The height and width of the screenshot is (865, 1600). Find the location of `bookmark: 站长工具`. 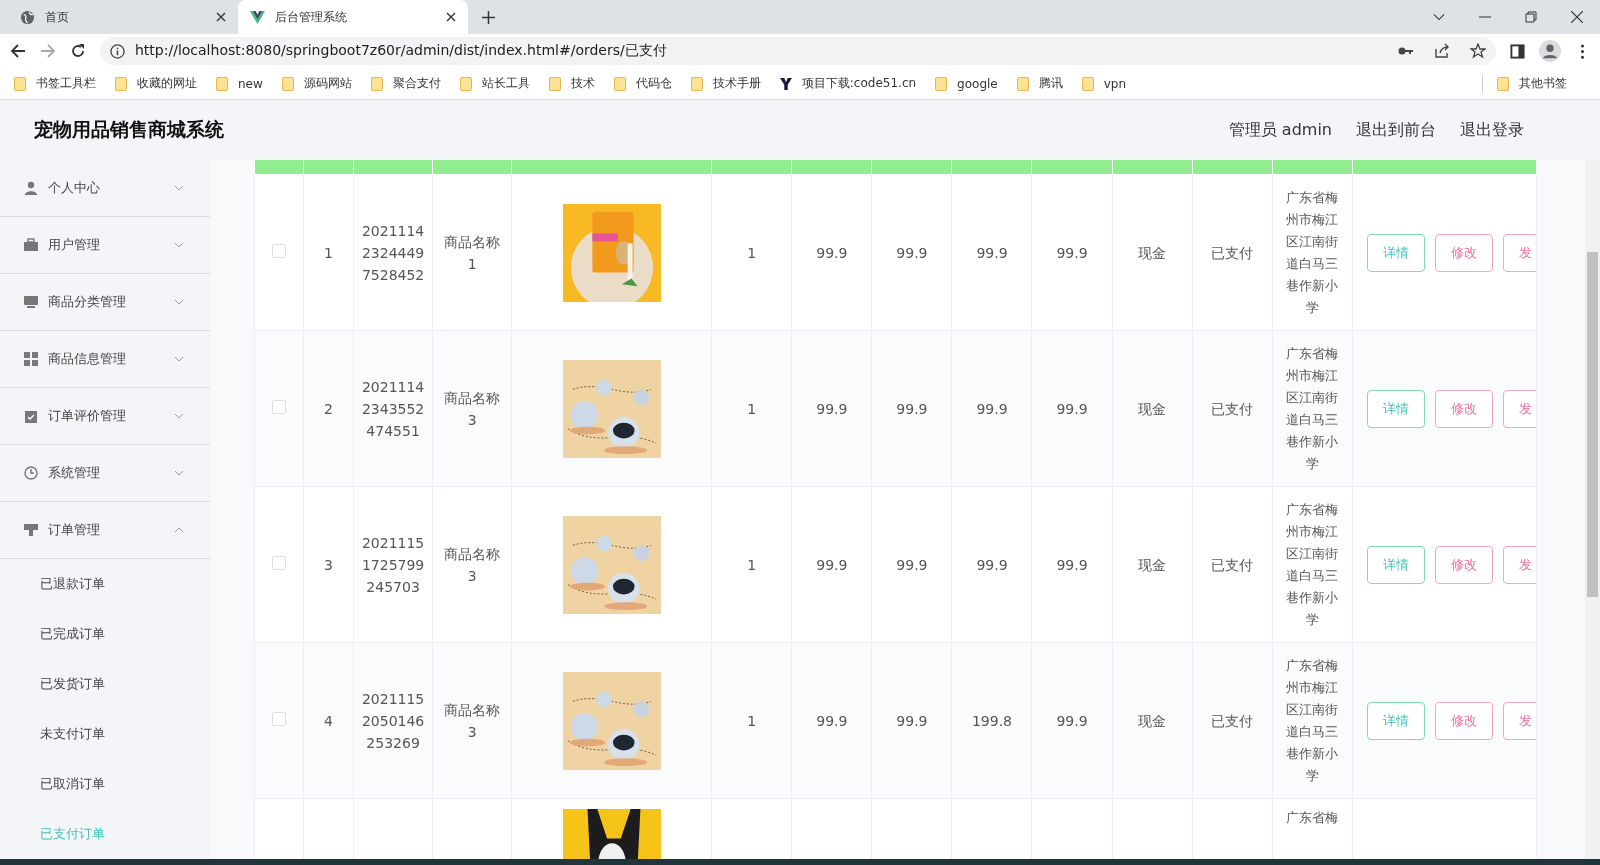

bookmark: 站长工具 is located at coordinates (494, 83).